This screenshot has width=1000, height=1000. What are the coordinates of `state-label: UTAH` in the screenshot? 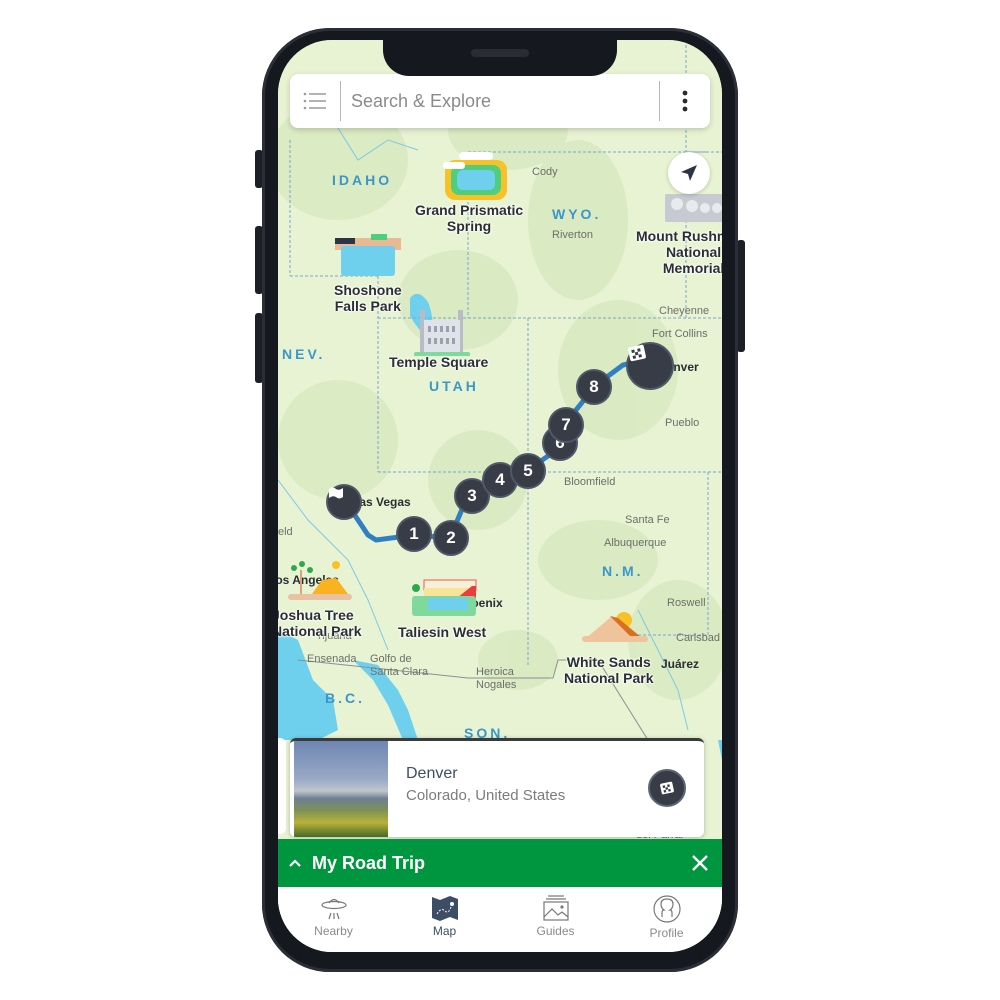 It's located at (454, 386).